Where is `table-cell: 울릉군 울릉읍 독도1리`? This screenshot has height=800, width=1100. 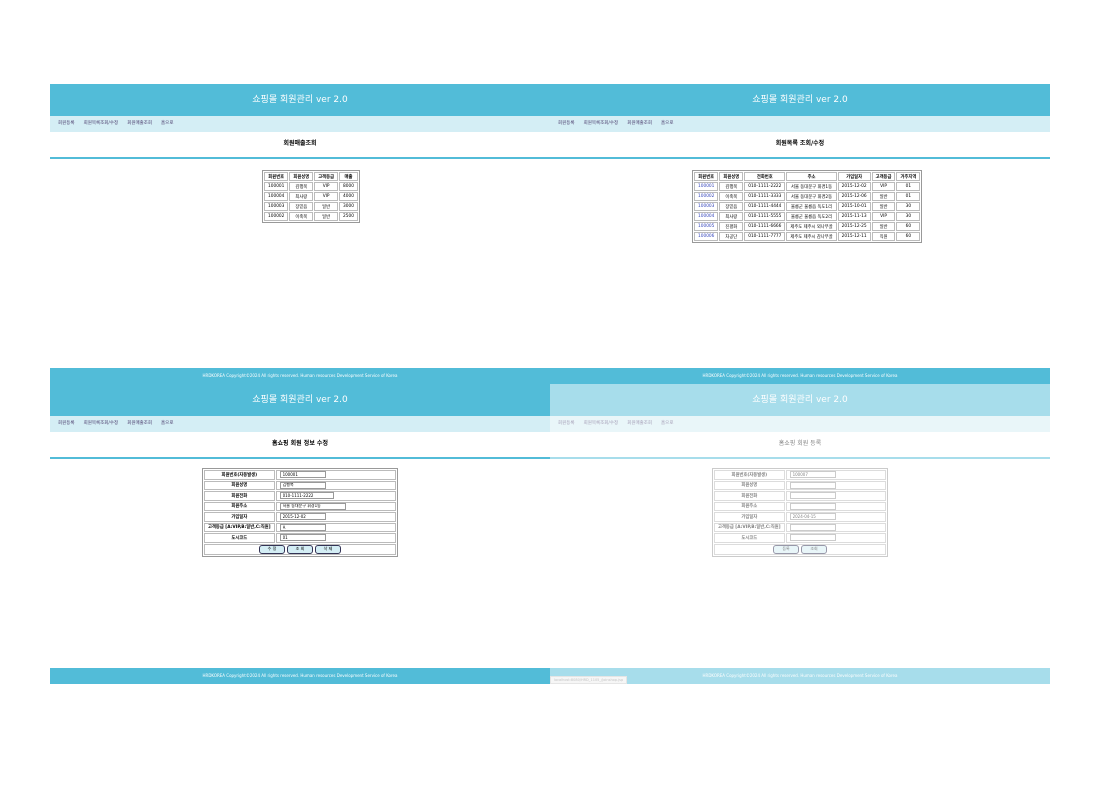 table-cell: 울릉군 울릉읍 독도1리 is located at coordinates (811, 206).